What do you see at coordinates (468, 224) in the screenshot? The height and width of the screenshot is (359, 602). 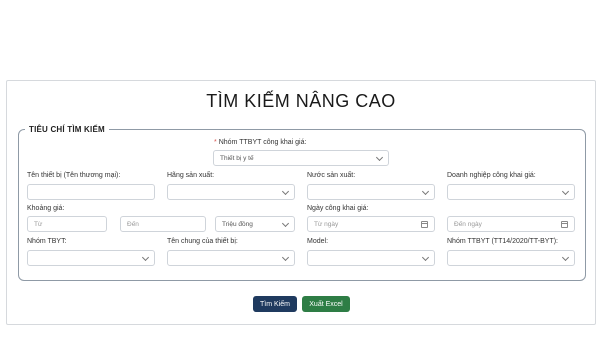 I see `publish-date-to-placeholder: Đến ngày` at bounding box center [468, 224].